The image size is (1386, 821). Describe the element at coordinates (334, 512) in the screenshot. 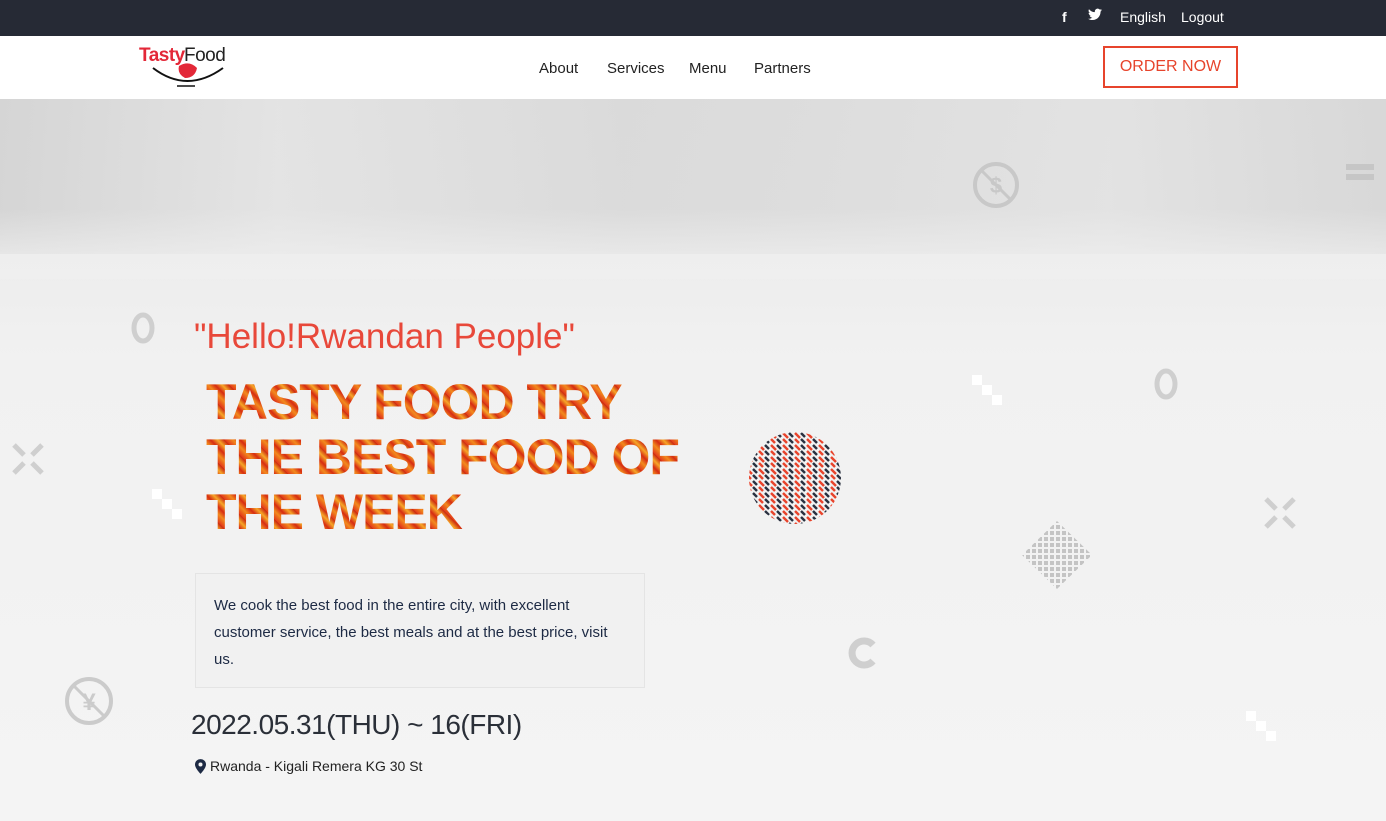

I see `headline-line: THE WEEK` at that location.